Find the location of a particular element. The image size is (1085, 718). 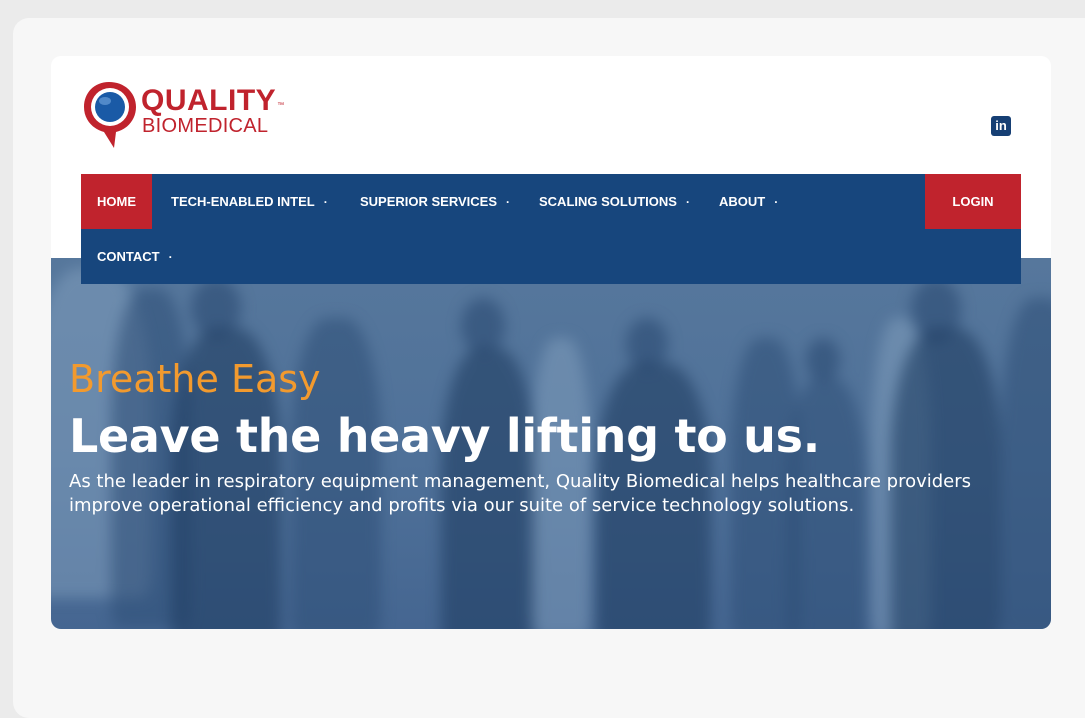

nav-item-home: HOME is located at coordinates (116, 201).